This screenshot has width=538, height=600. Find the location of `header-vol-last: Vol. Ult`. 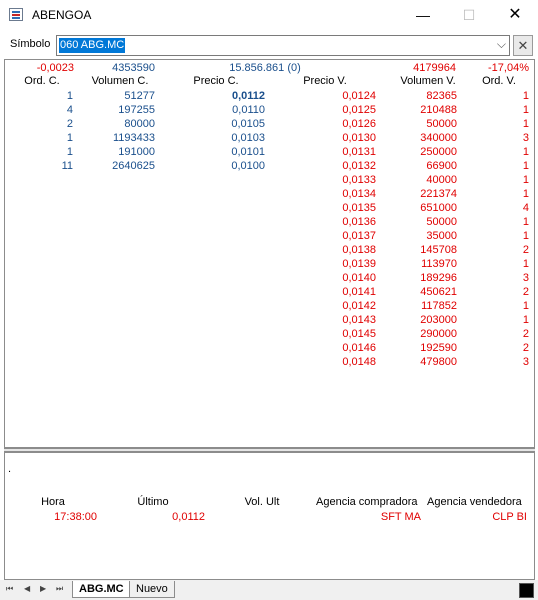

header-vol-last: Vol. Ult is located at coordinates (262, 502).